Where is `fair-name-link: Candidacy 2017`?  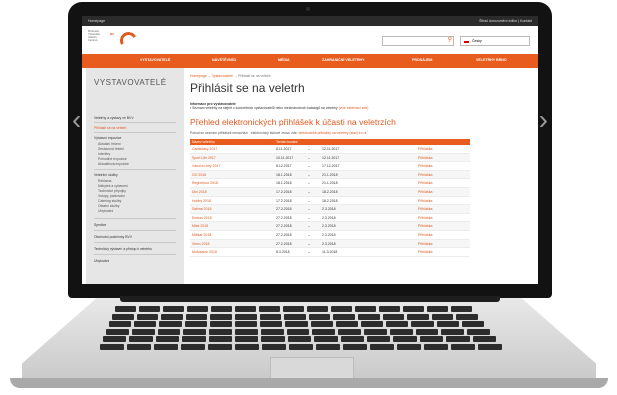 fair-name-link: Candidacy 2017 is located at coordinates (204, 149).